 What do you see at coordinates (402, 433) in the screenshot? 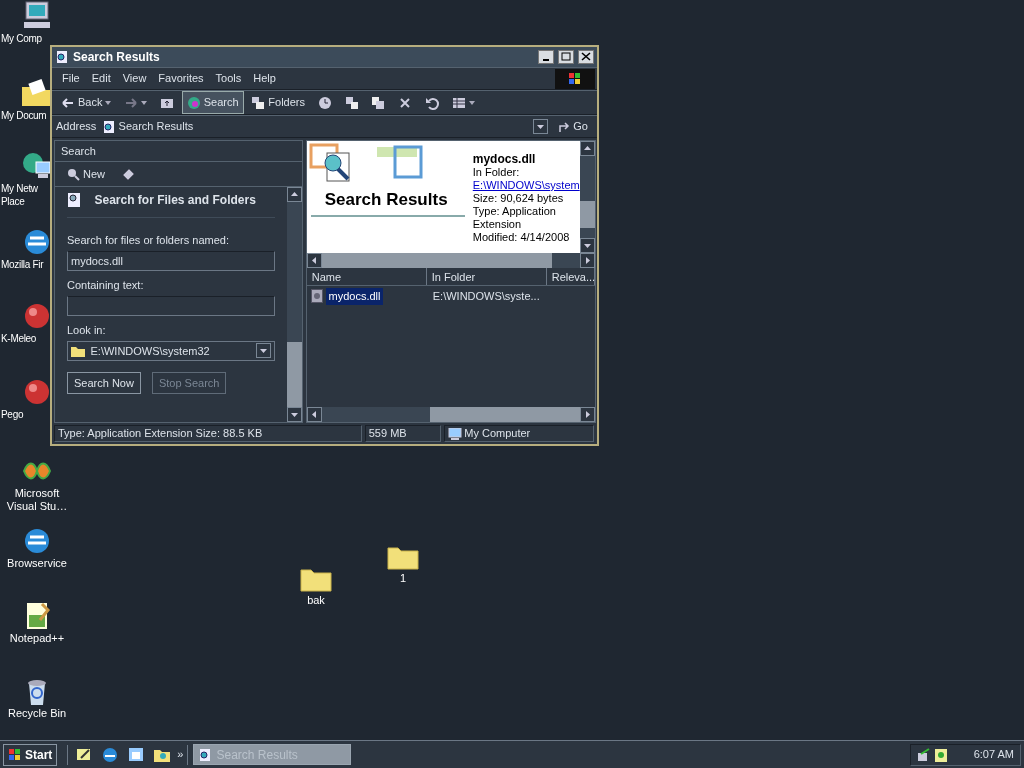
I see `status-text: 559 MB` at bounding box center [402, 433].